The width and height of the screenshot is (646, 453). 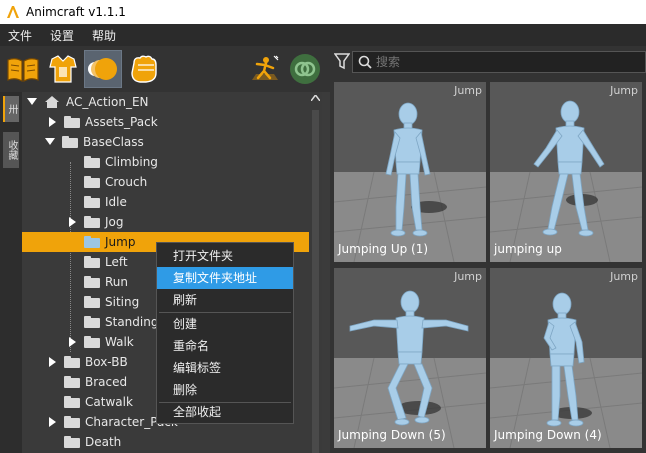 I want to click on menu-item-create: 创建, so click(x=225, y=324).